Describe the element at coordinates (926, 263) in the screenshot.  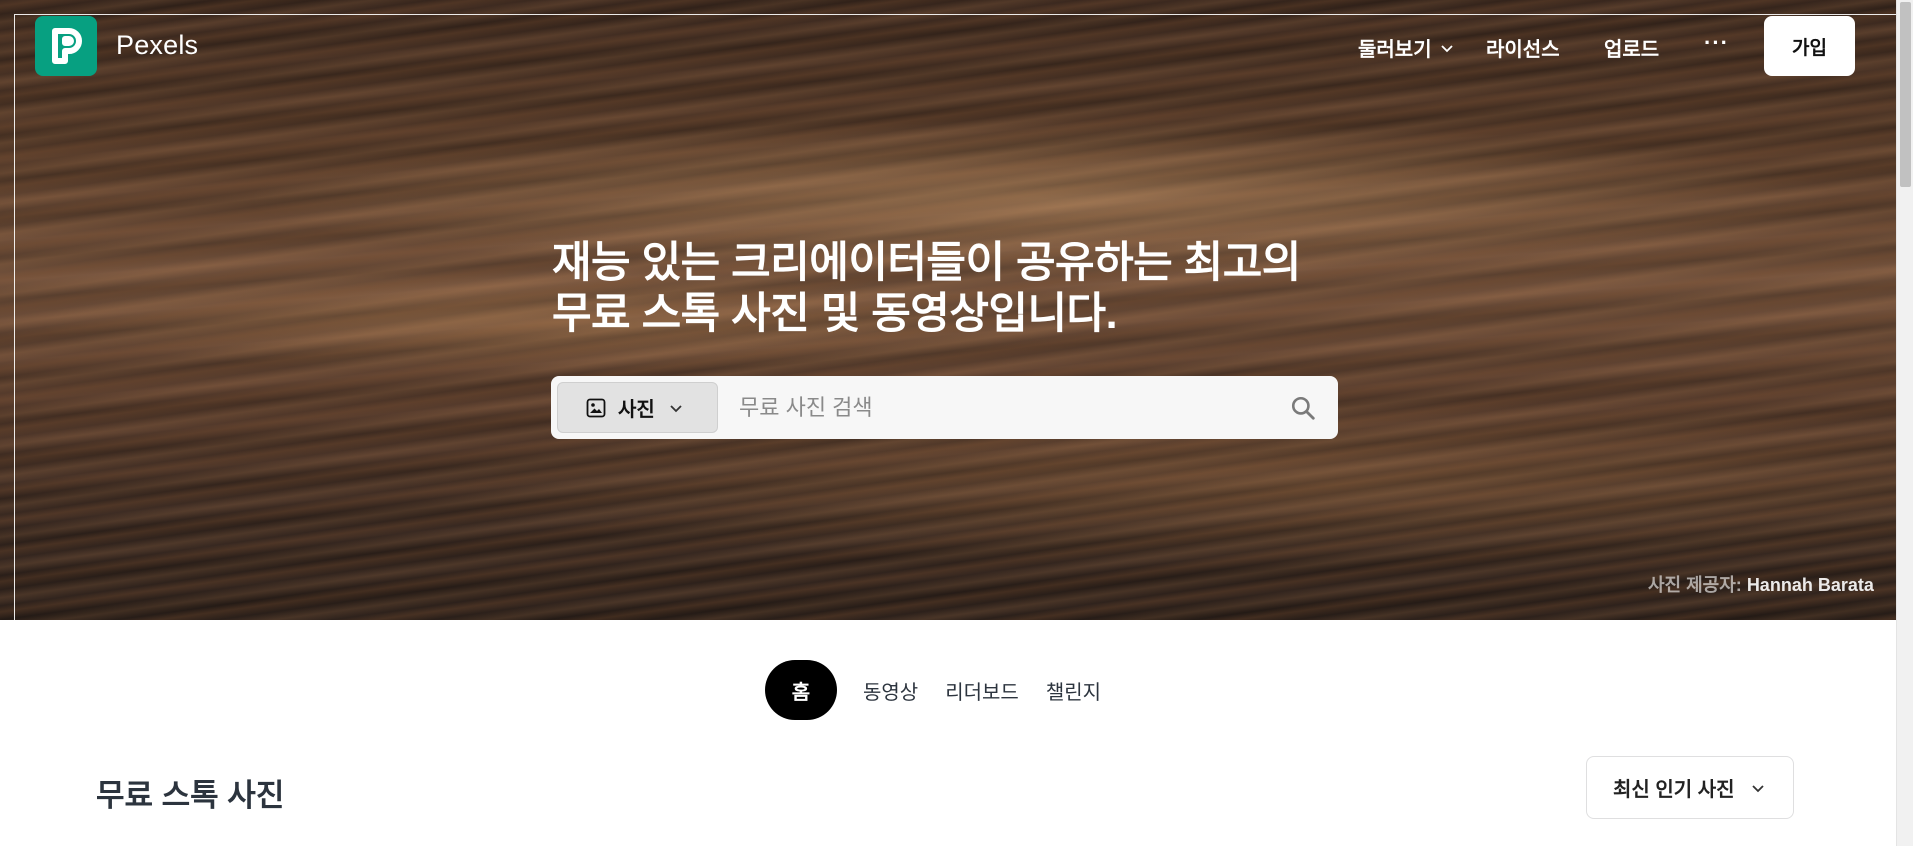
I see `headline-line-1: 재능 있는 크리에이터들이 공유하는 최고의` at that location.